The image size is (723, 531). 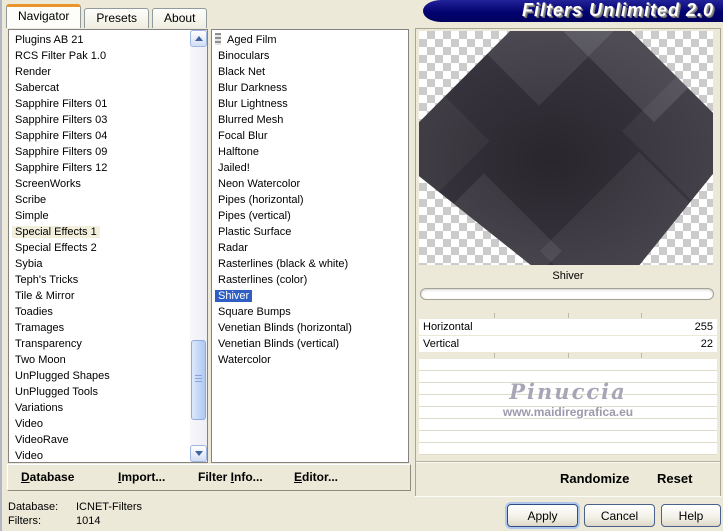 What do you see at coordinates (108, 217) in the screenshot?
I see `category-item: Simple` at bounding box center [108, 217].